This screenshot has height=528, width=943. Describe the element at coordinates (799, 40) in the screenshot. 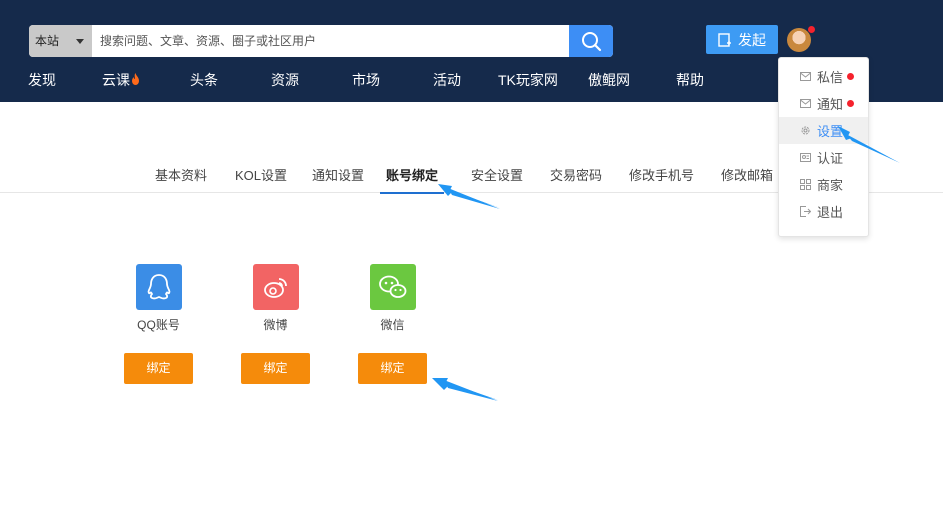

I see `avatar` at that location.